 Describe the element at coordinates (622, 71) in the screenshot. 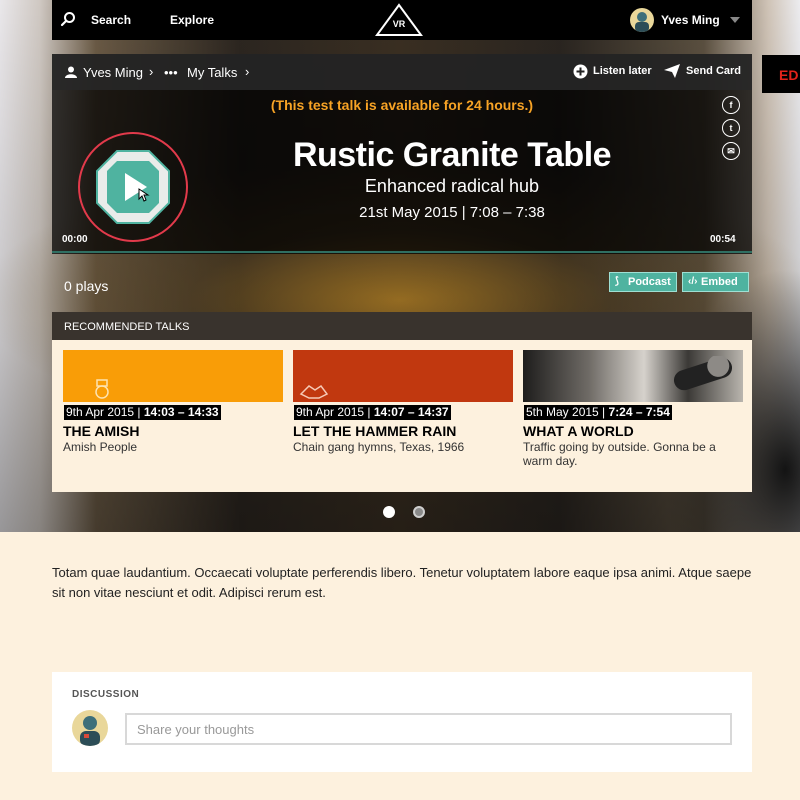

I see `listen-later-button: Listen later` at that location.